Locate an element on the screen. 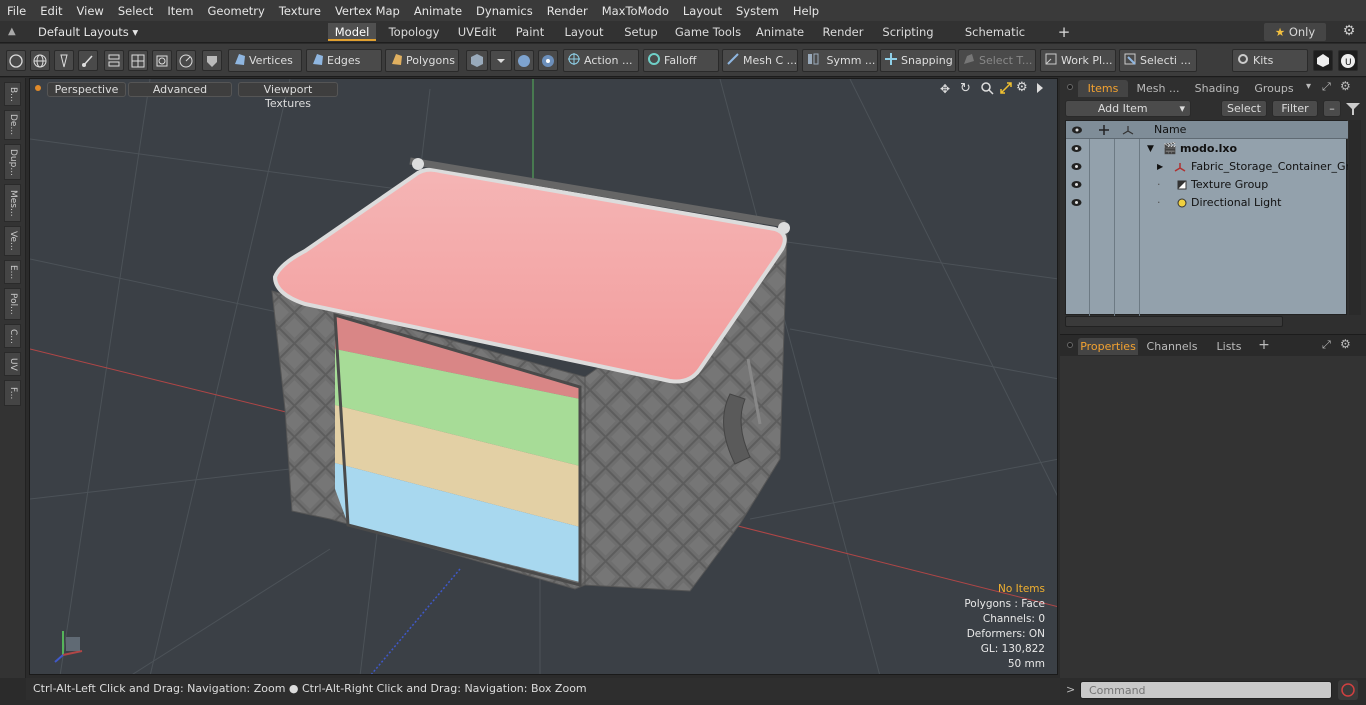 The width and height of the screenshot is (1366, 705). menu-system: System is located at coordinates (757, 11).